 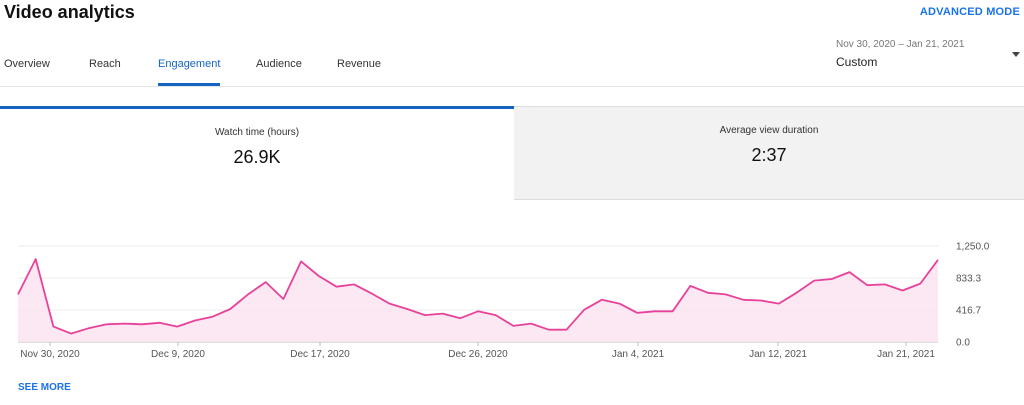 I want to click on x-tick-label: Dec 26, 2020, so click(x=478, y=354).